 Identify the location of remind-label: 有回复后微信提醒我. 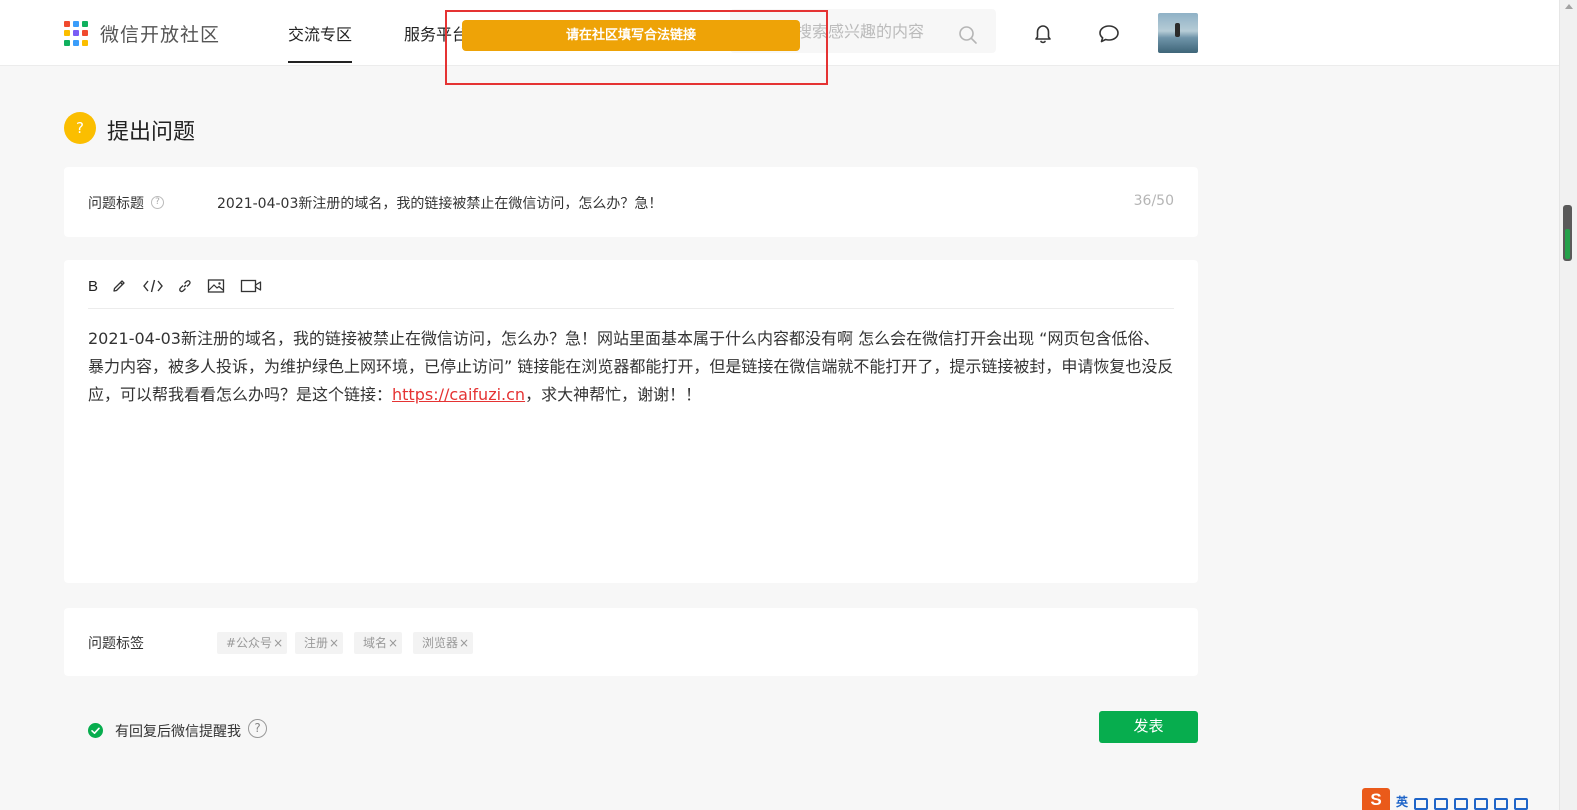
(178, 731).